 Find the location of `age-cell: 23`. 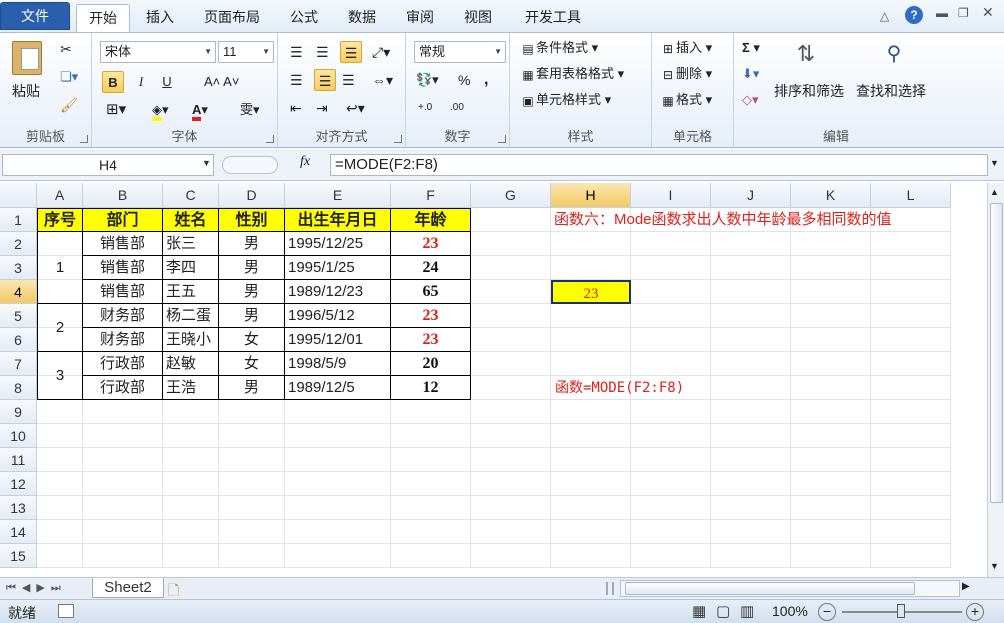

age-cell: 23 is located at coordinates (431, 340).